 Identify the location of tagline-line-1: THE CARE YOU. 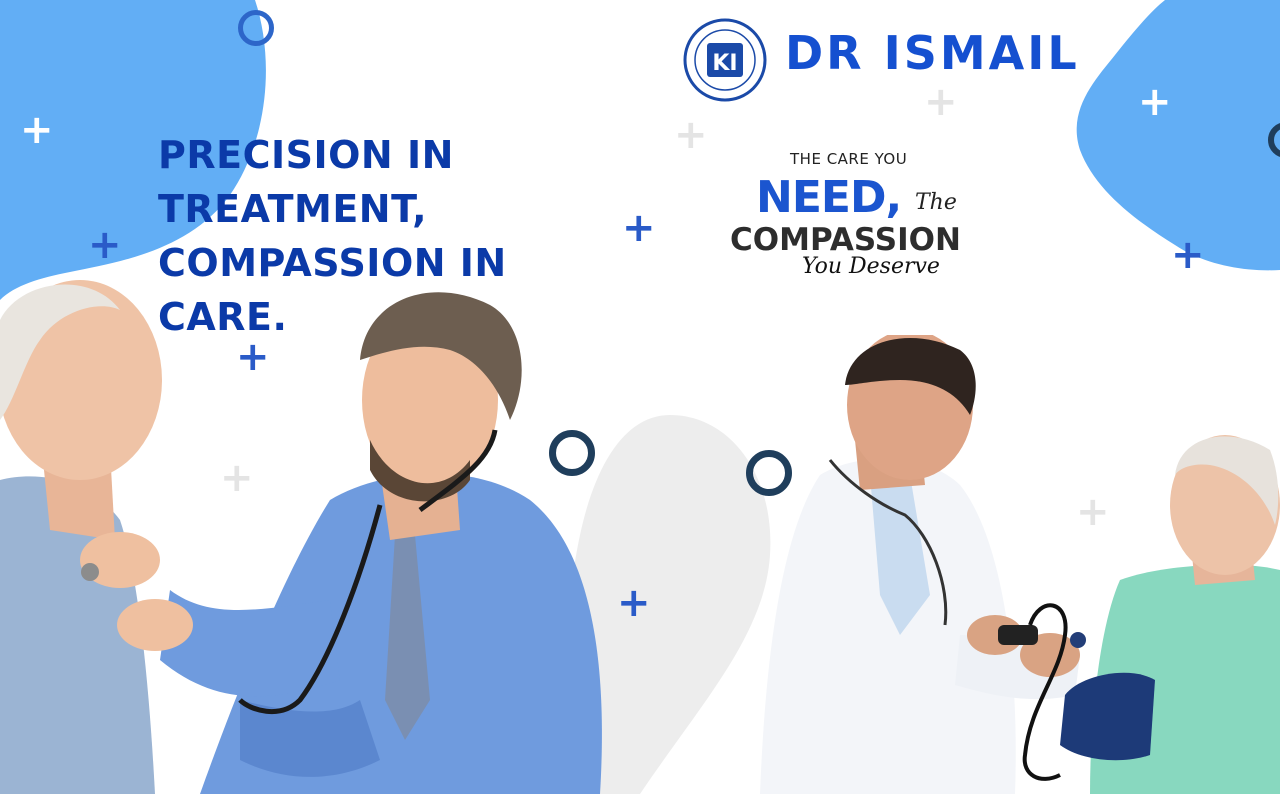
(849, 159).